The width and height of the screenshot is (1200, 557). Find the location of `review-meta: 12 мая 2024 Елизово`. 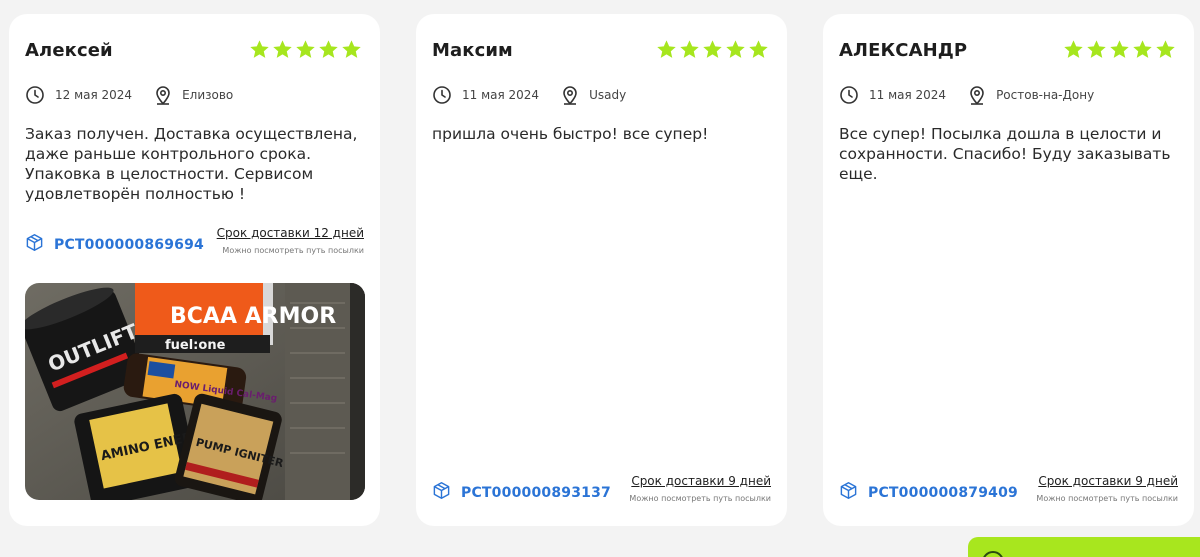

review-meta: 12 мая 2024 Елизово is located at coordinates (129, 95).